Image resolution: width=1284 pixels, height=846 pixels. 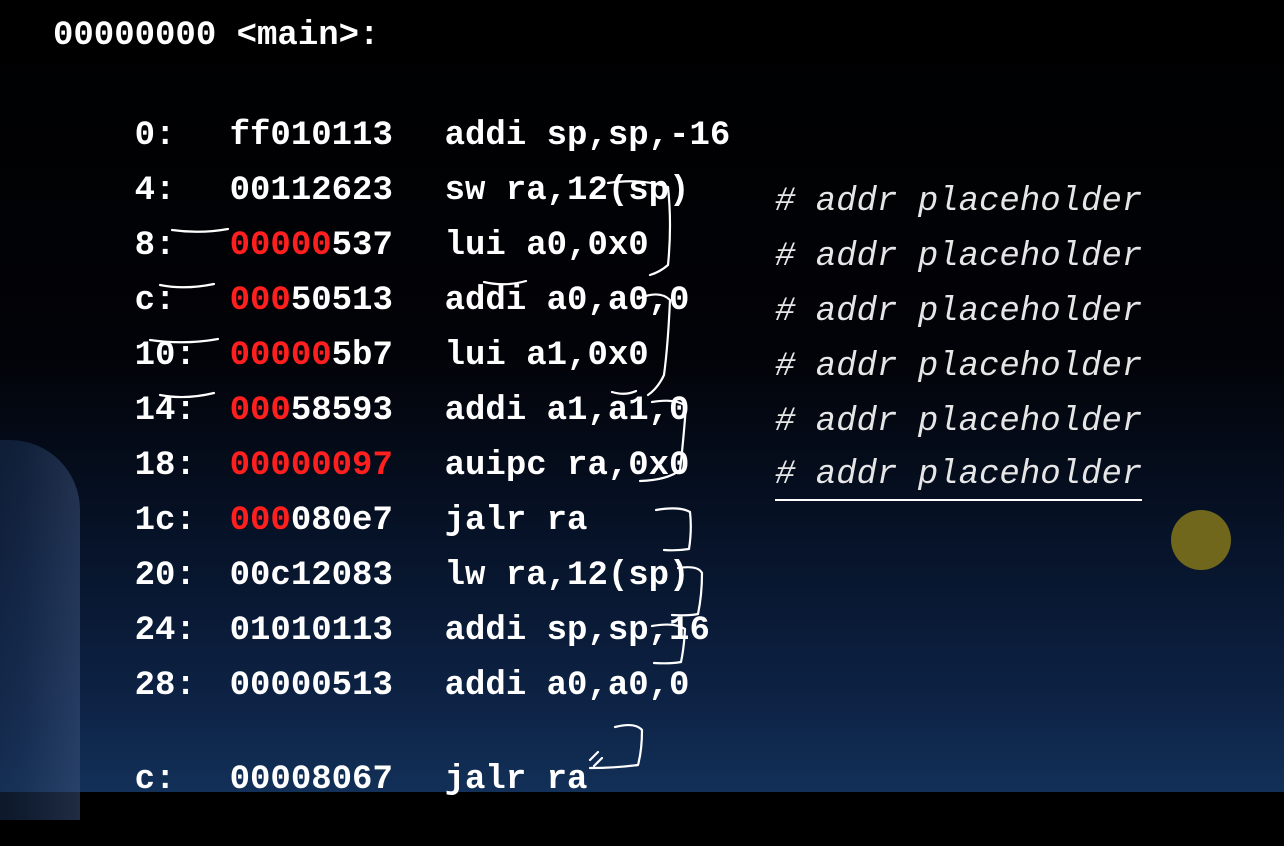 I want to click on laser-pointer-dot, so click(x=1201, y=540).